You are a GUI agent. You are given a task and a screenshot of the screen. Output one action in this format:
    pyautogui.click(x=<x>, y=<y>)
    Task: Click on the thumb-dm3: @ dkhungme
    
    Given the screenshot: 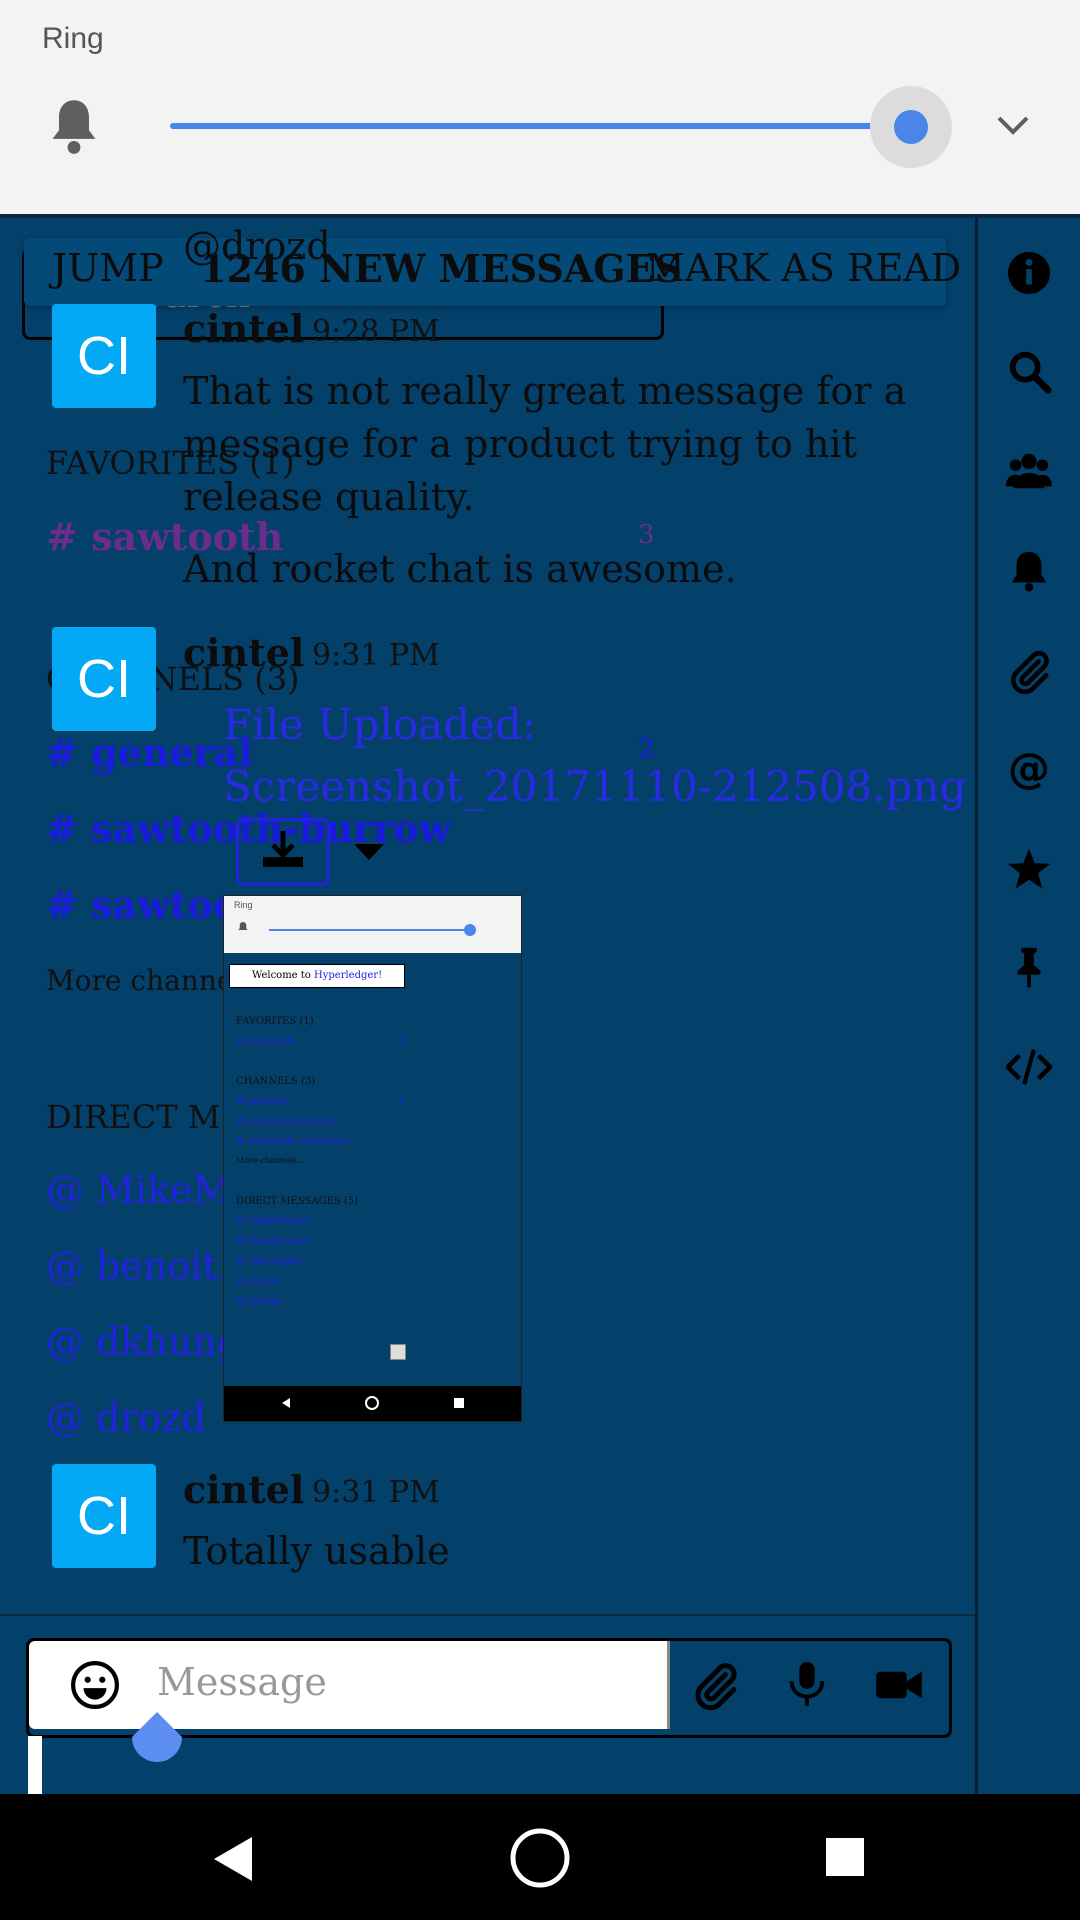 What is the action you would take?
    pyautogui.click(x=269, y=1261)
    